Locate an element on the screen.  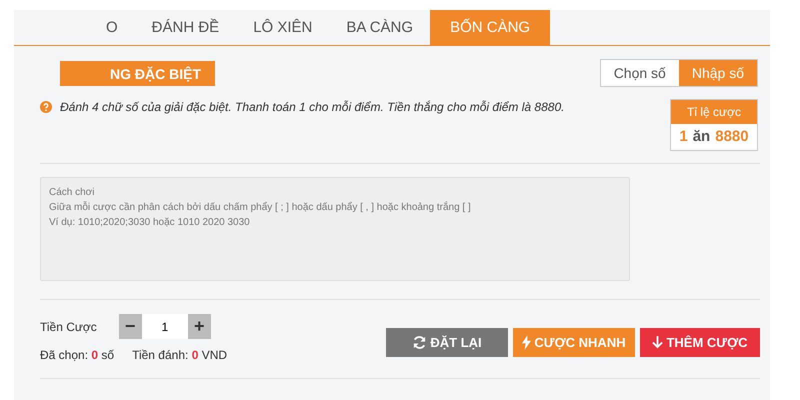
odds-payout: 8880 is located at coordinates (732, 136).